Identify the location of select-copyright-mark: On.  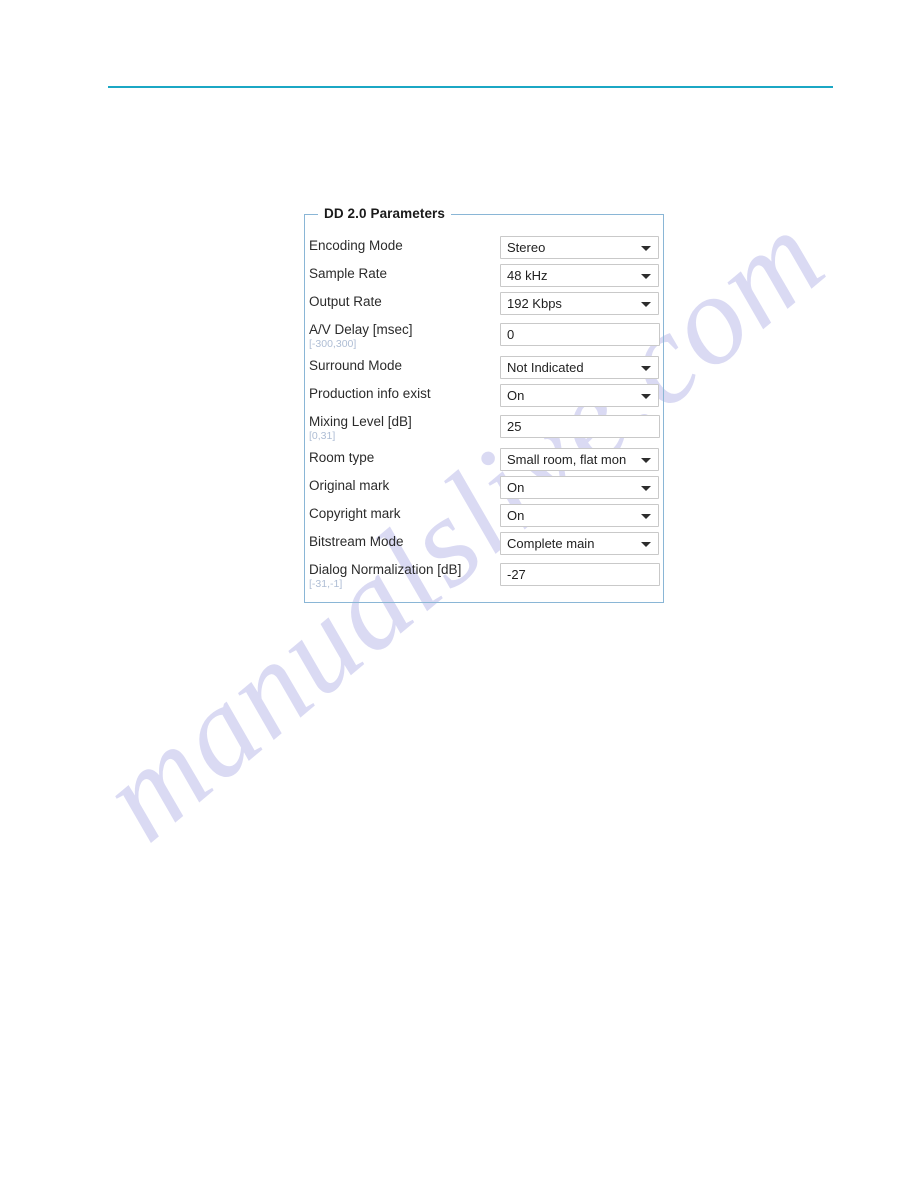
(579, 515).